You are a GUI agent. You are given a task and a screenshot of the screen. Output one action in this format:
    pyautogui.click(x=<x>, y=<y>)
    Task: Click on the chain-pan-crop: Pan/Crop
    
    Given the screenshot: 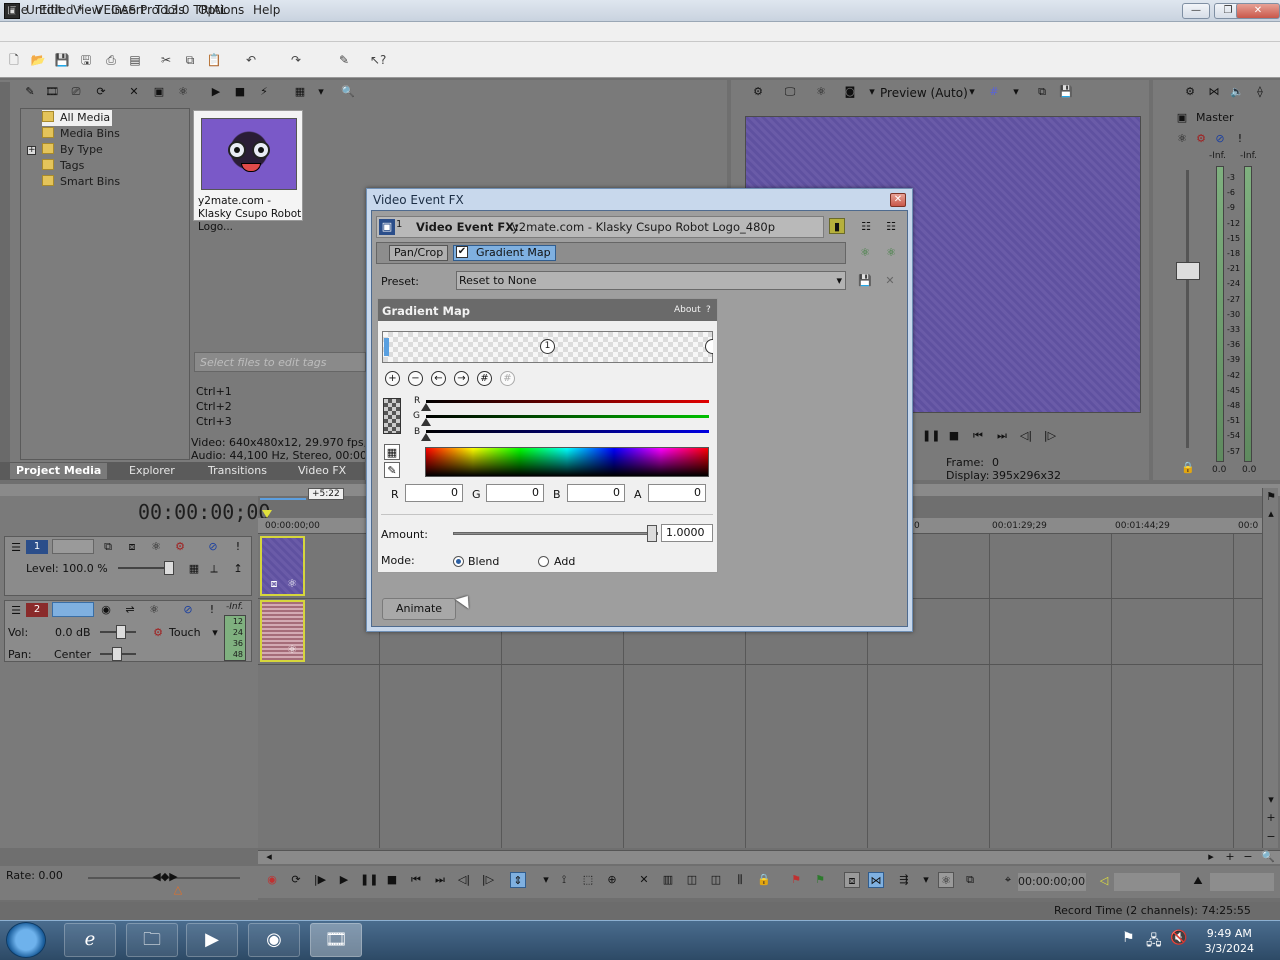 What is the action you would take?
    pyautogui.click(x=419, y=253)
    